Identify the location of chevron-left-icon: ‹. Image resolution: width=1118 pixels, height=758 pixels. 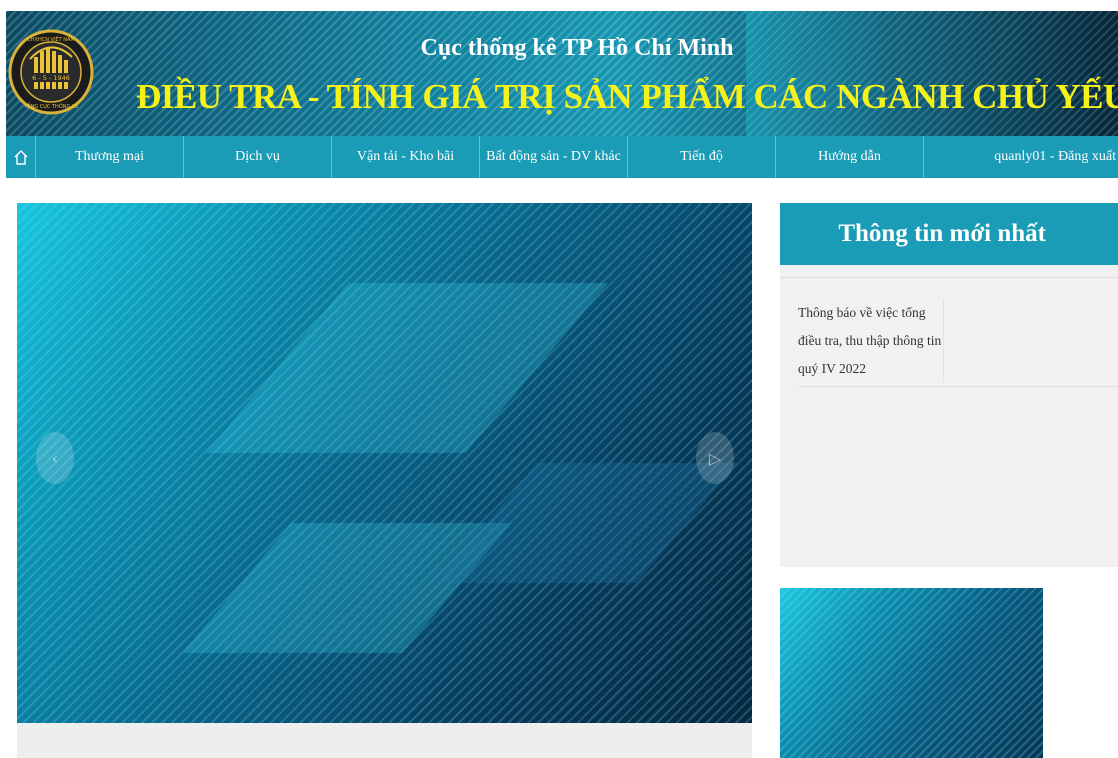
(55, 458).